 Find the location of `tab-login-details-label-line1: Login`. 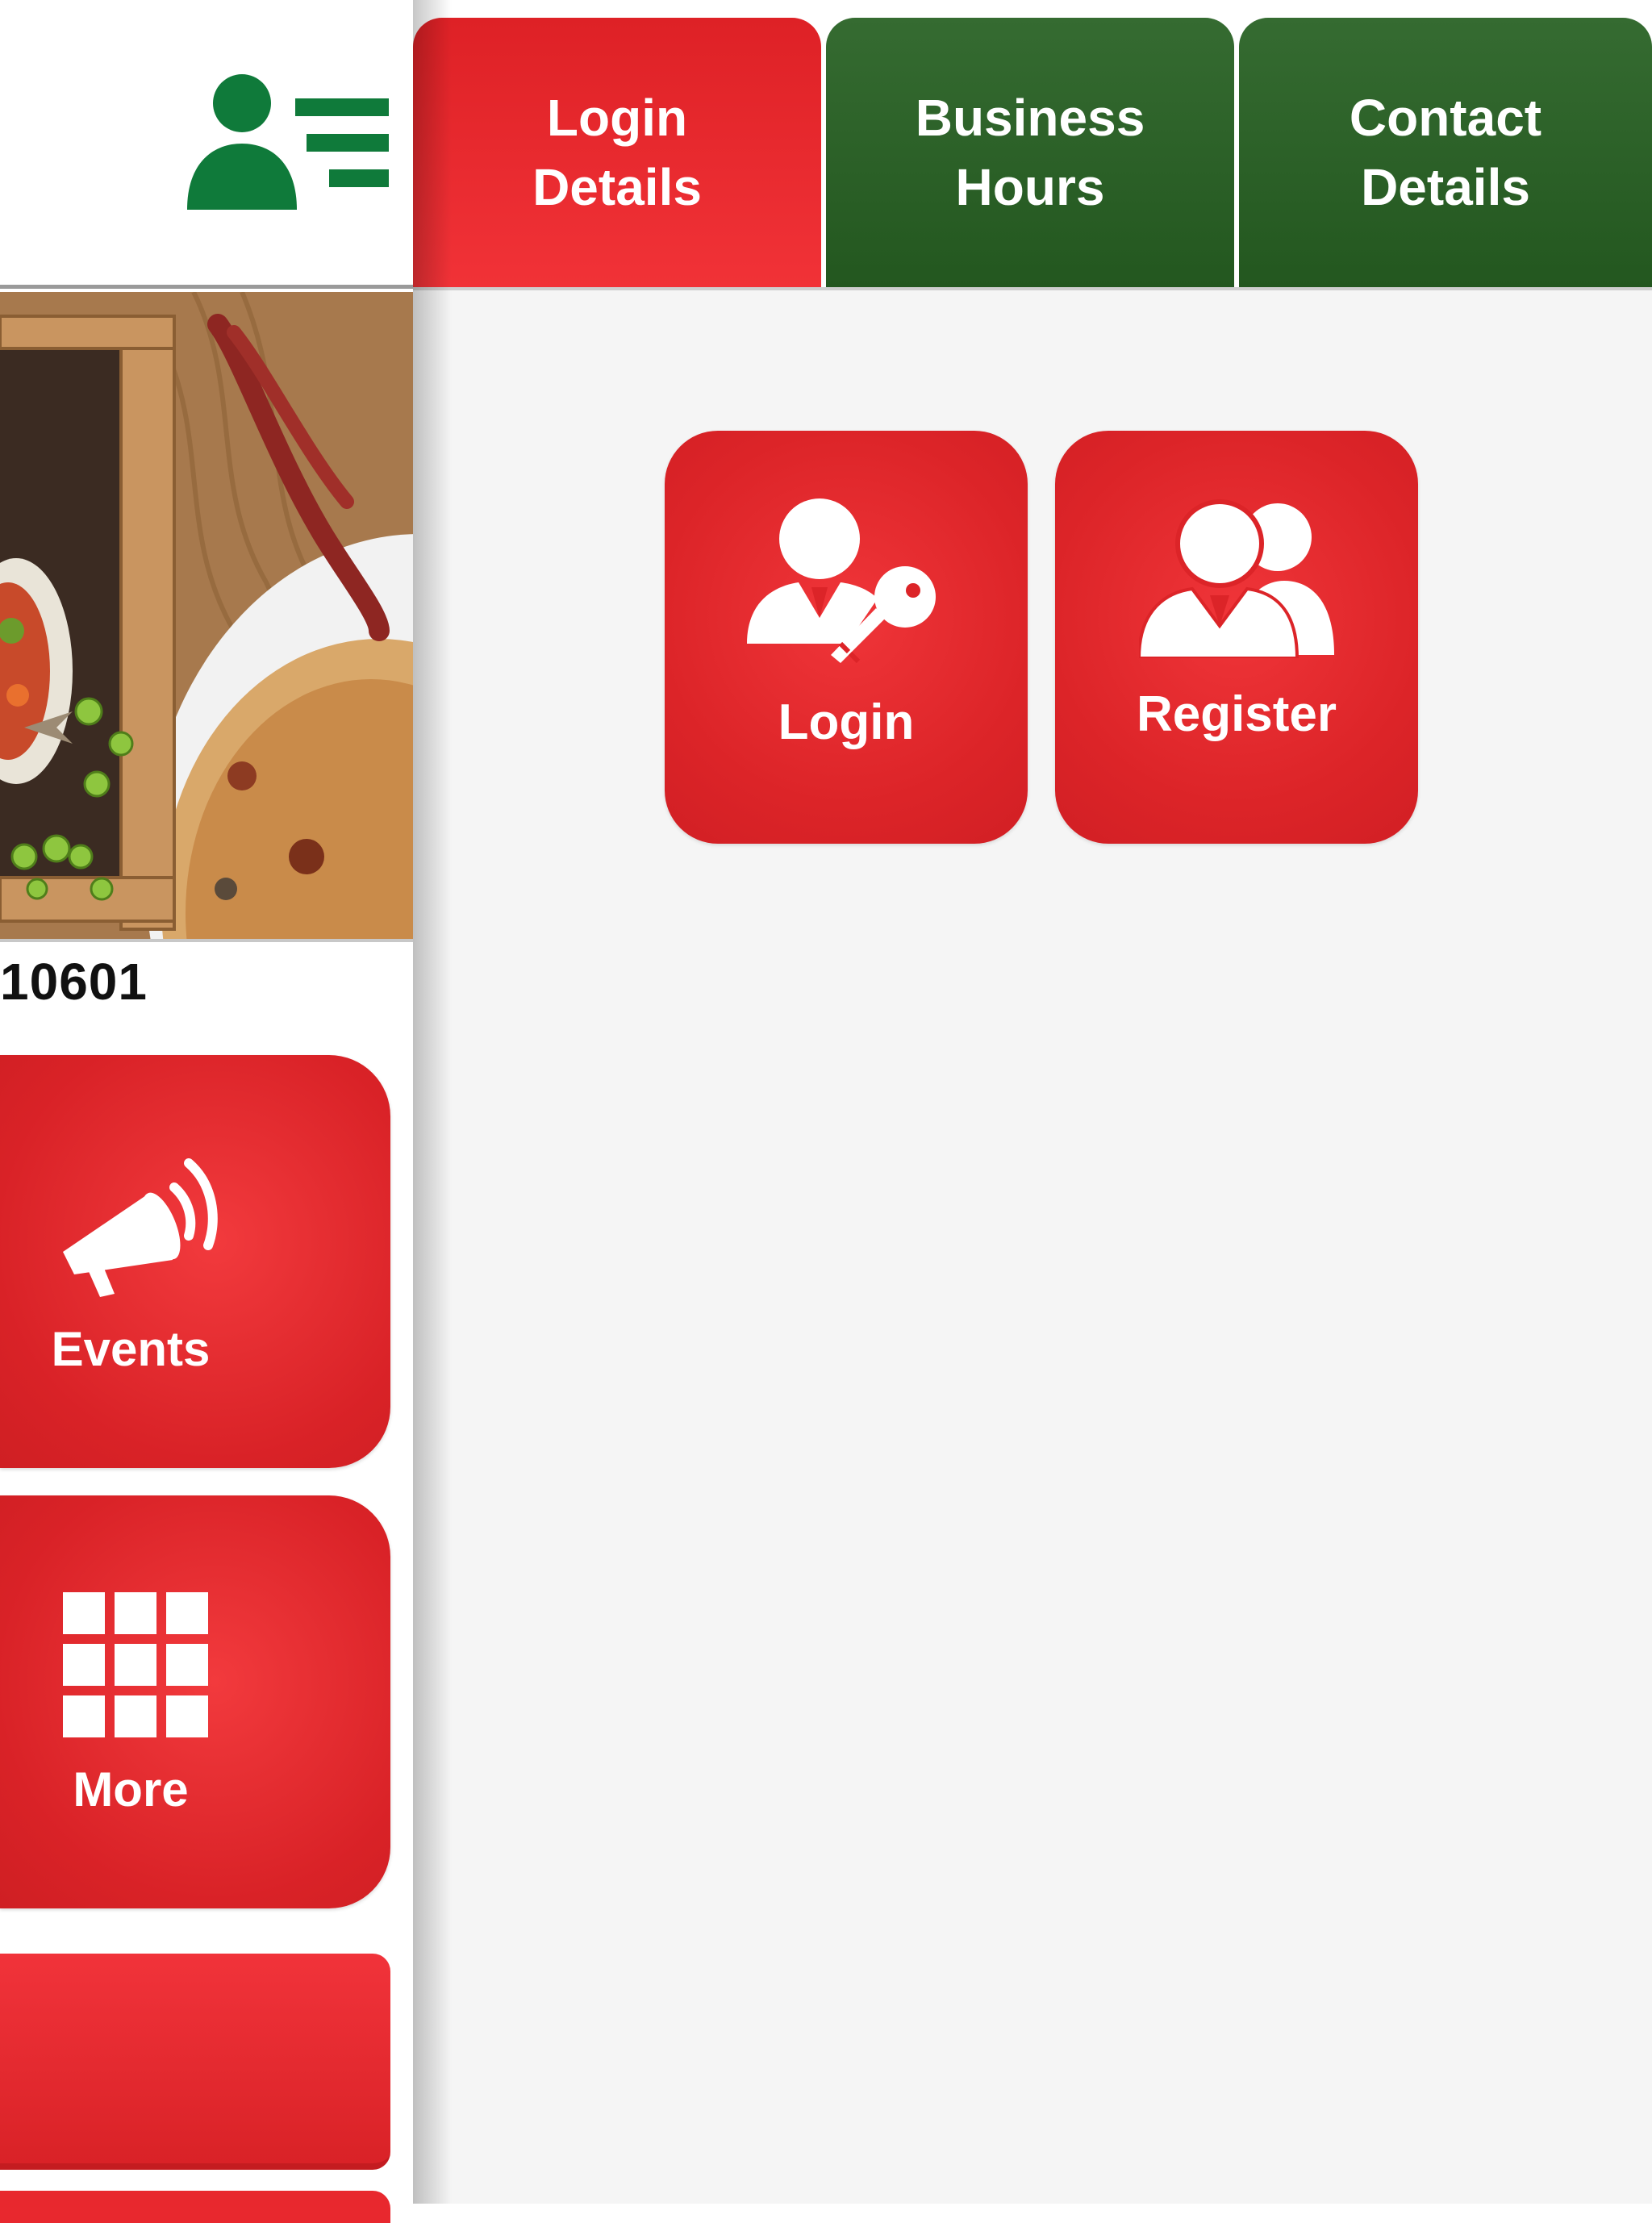

tab-login-details-label-line1: Login is located at coordinates (617, 118).